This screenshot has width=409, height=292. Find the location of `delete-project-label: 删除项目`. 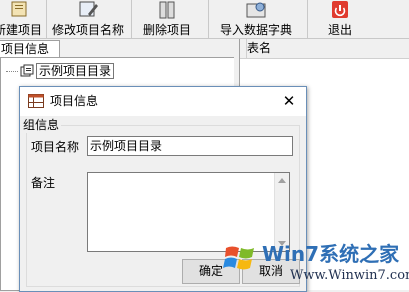

delete-project-label: 删除项目 is located at coordinates (166, 30).